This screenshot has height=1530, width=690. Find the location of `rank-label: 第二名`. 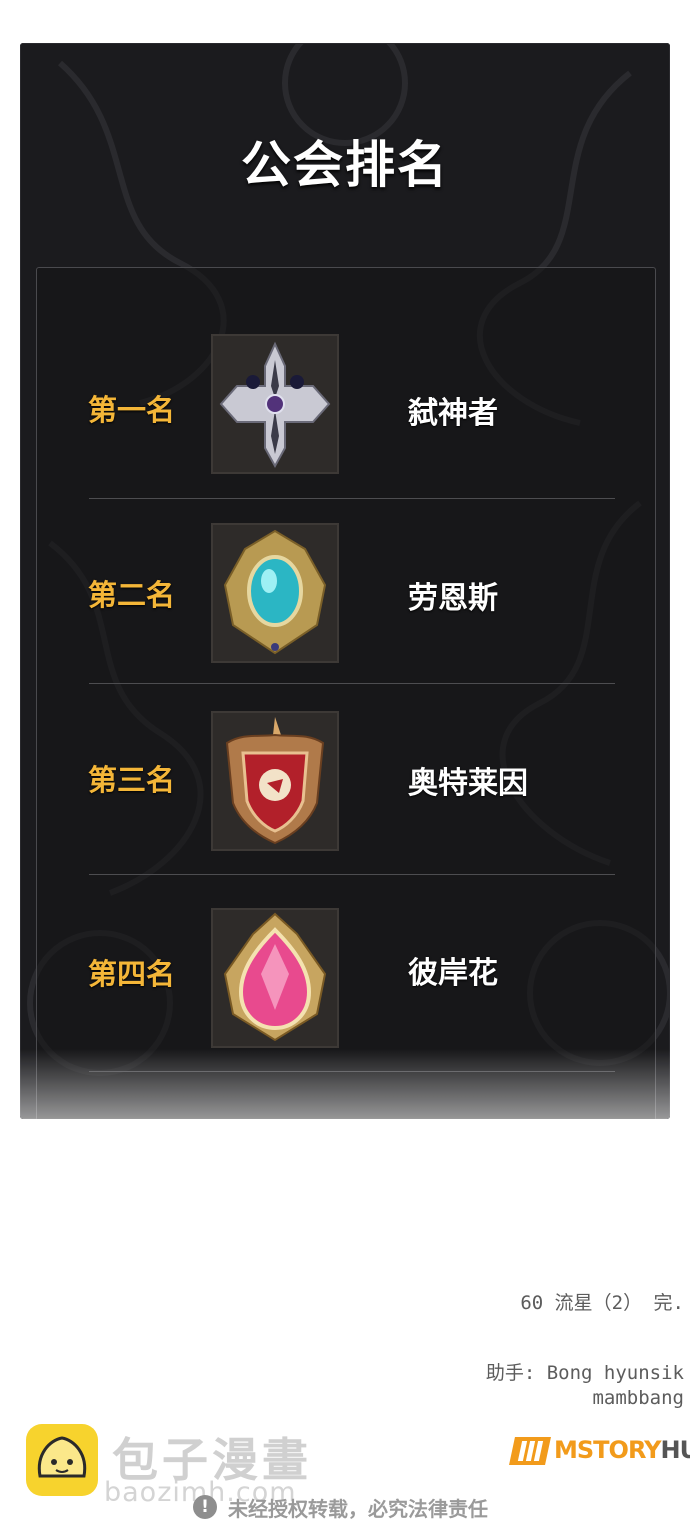

rank-label: 第二名 is located at coordinates (132, 595).